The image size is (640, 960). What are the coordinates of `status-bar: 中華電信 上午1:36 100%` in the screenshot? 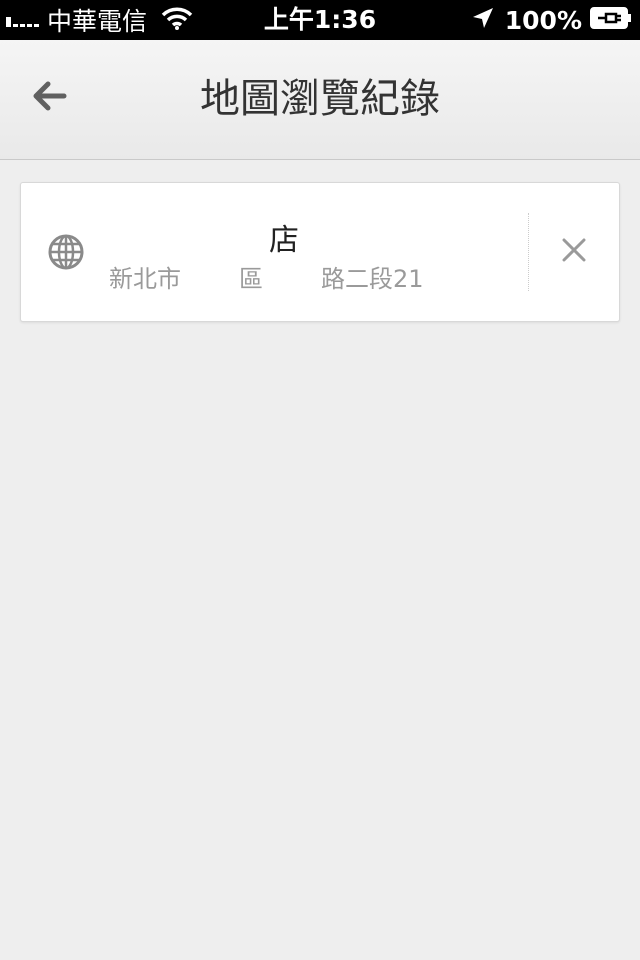 It's located at (320, 20).